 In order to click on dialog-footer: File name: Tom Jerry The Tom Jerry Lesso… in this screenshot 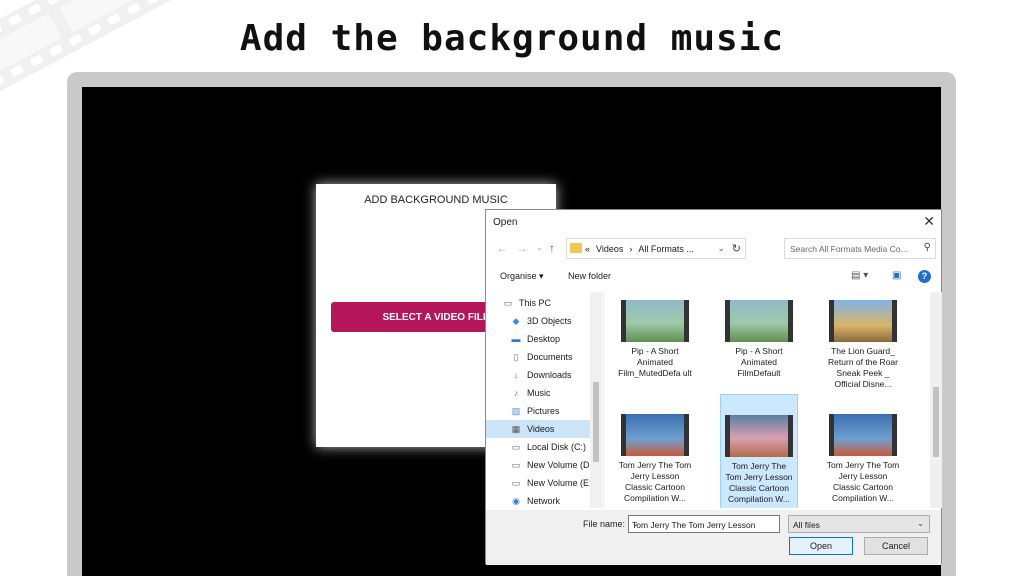, I will do `click(713, 537)`.